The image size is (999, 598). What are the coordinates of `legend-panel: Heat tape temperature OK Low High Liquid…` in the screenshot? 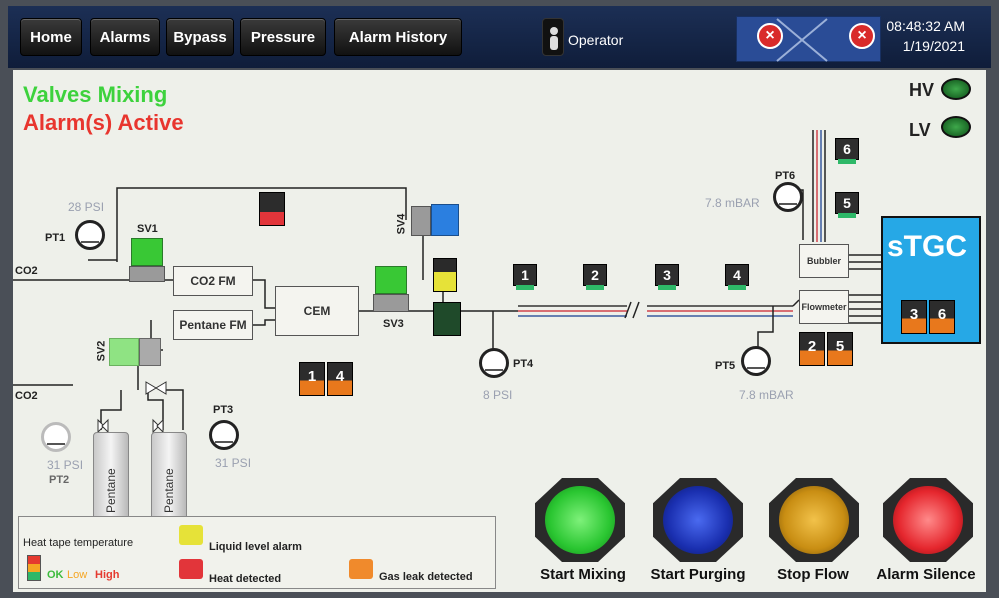 It's located at (257, 552).